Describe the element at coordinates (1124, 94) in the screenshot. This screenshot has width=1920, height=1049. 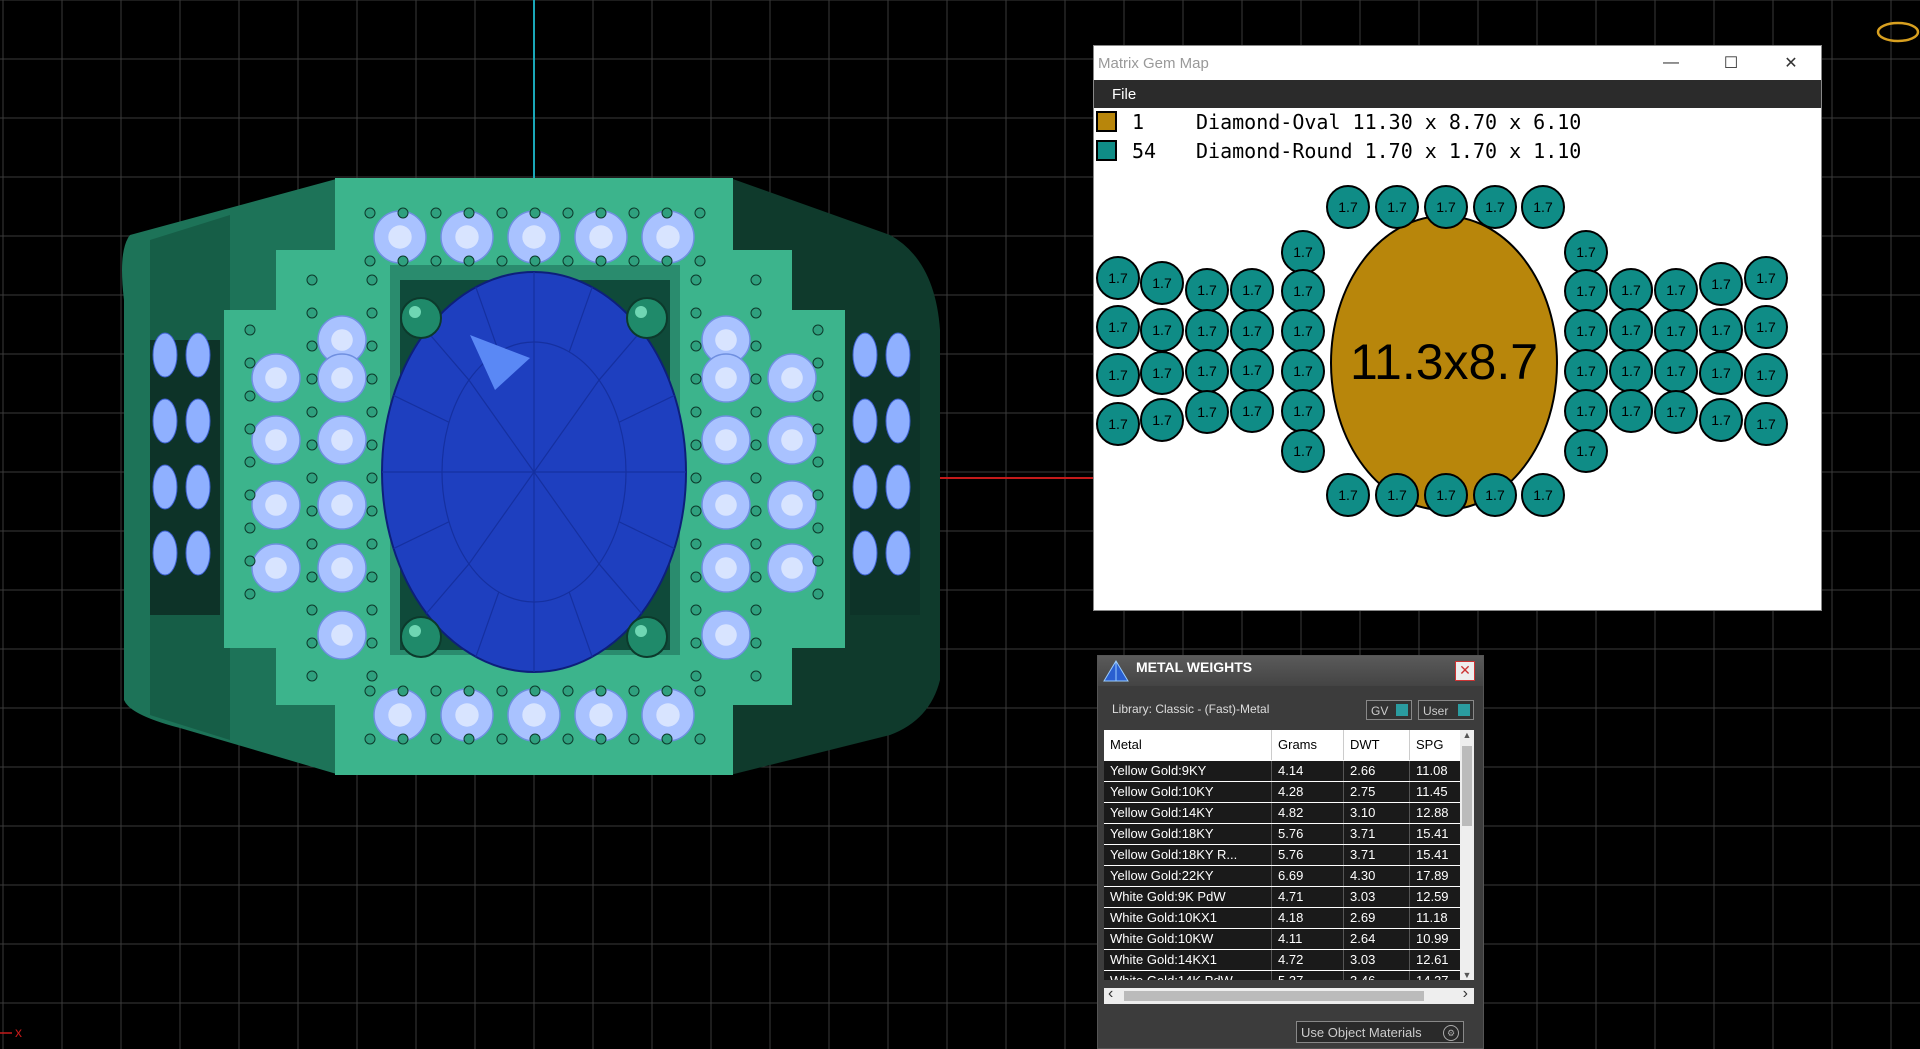
I see `menu-file: File` at that location.